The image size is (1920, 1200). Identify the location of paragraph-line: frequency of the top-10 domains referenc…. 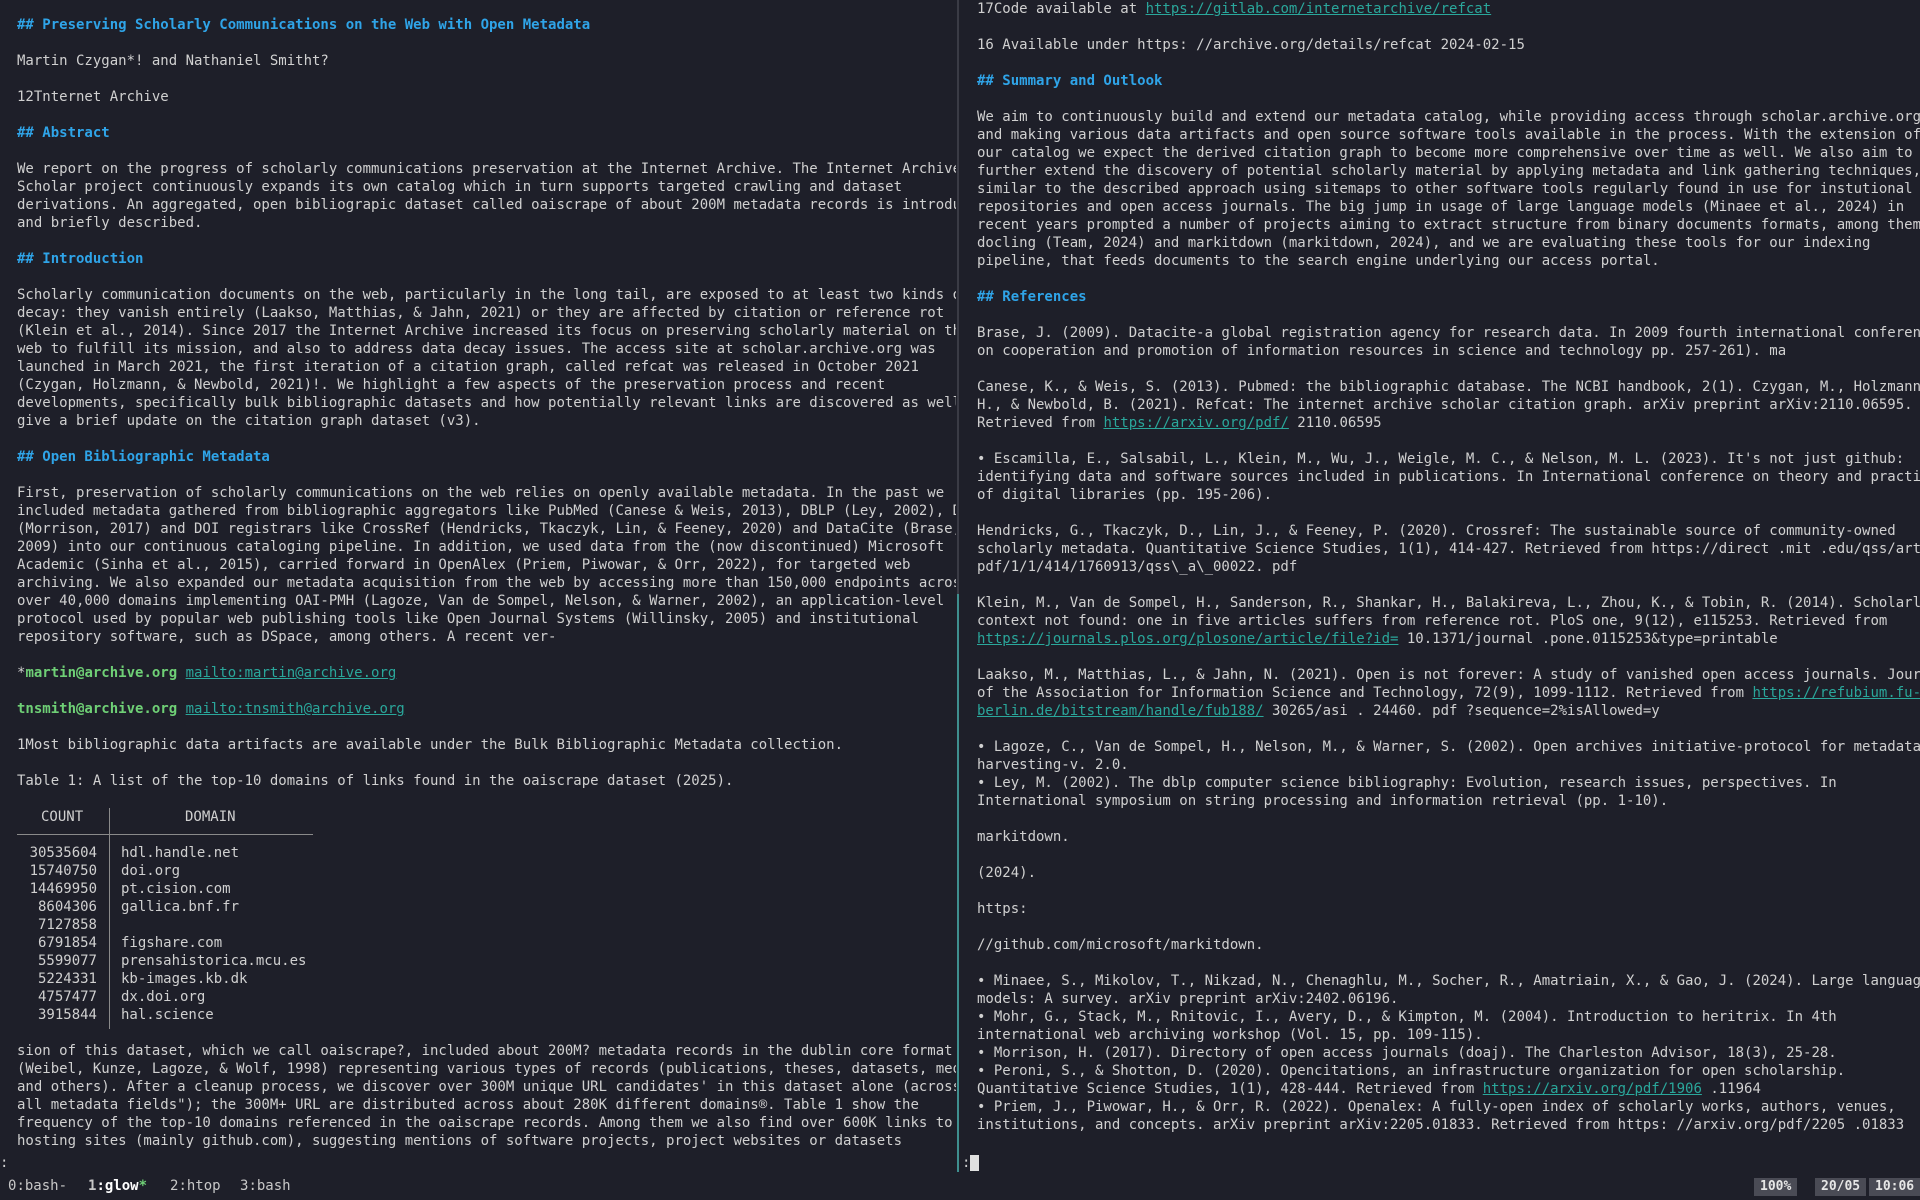
(486, 1123).